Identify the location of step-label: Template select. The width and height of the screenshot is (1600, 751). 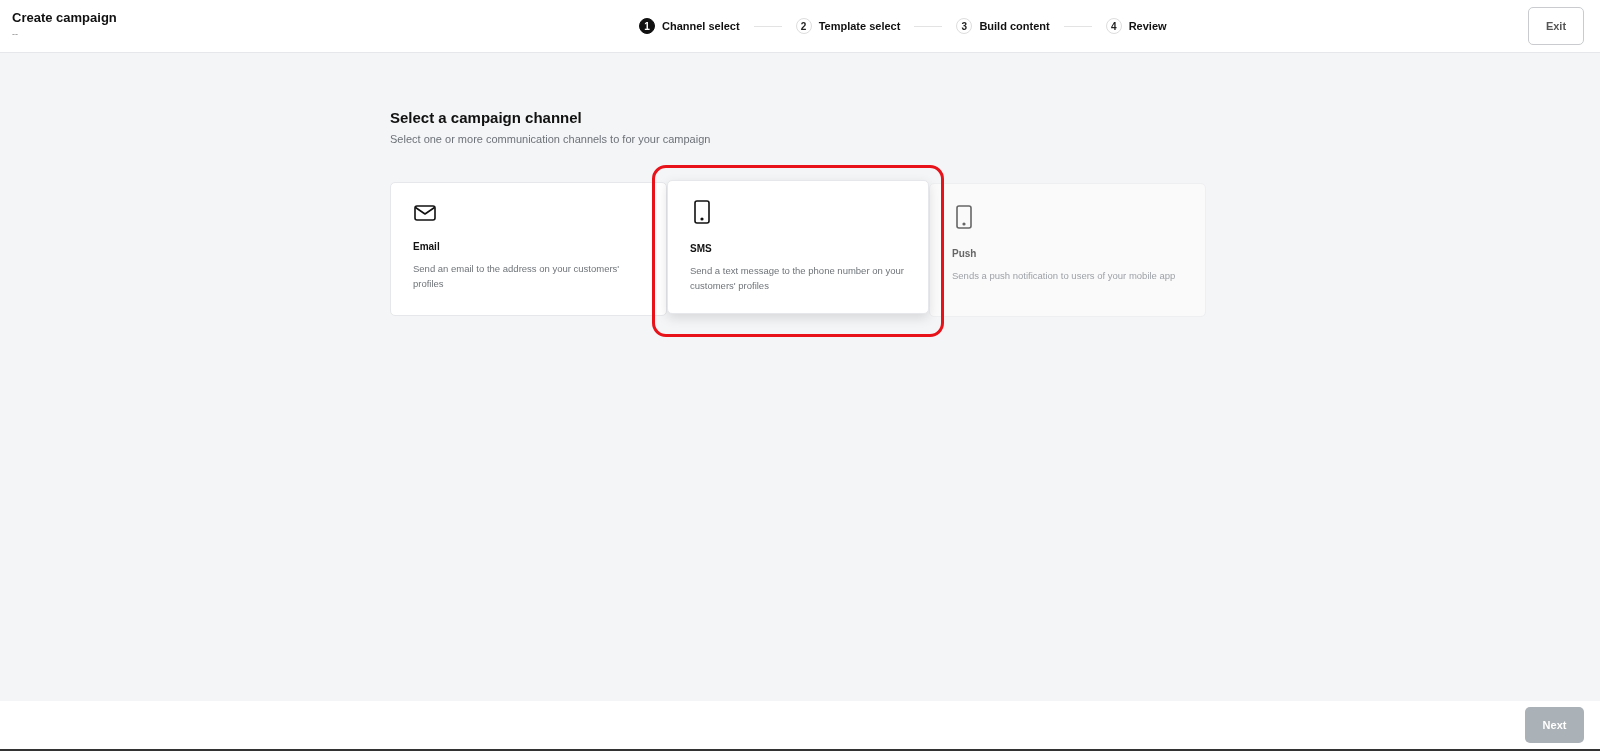
(859, 26).